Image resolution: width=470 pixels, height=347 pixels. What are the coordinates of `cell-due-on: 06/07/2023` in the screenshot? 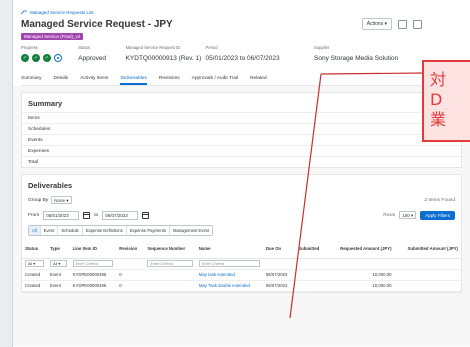 It's located at (279, 275).